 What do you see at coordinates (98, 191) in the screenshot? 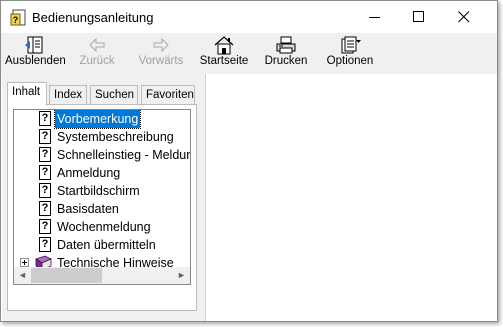
I see `tree-item-label: Startbildschirm` at bounding box center [98, 191].